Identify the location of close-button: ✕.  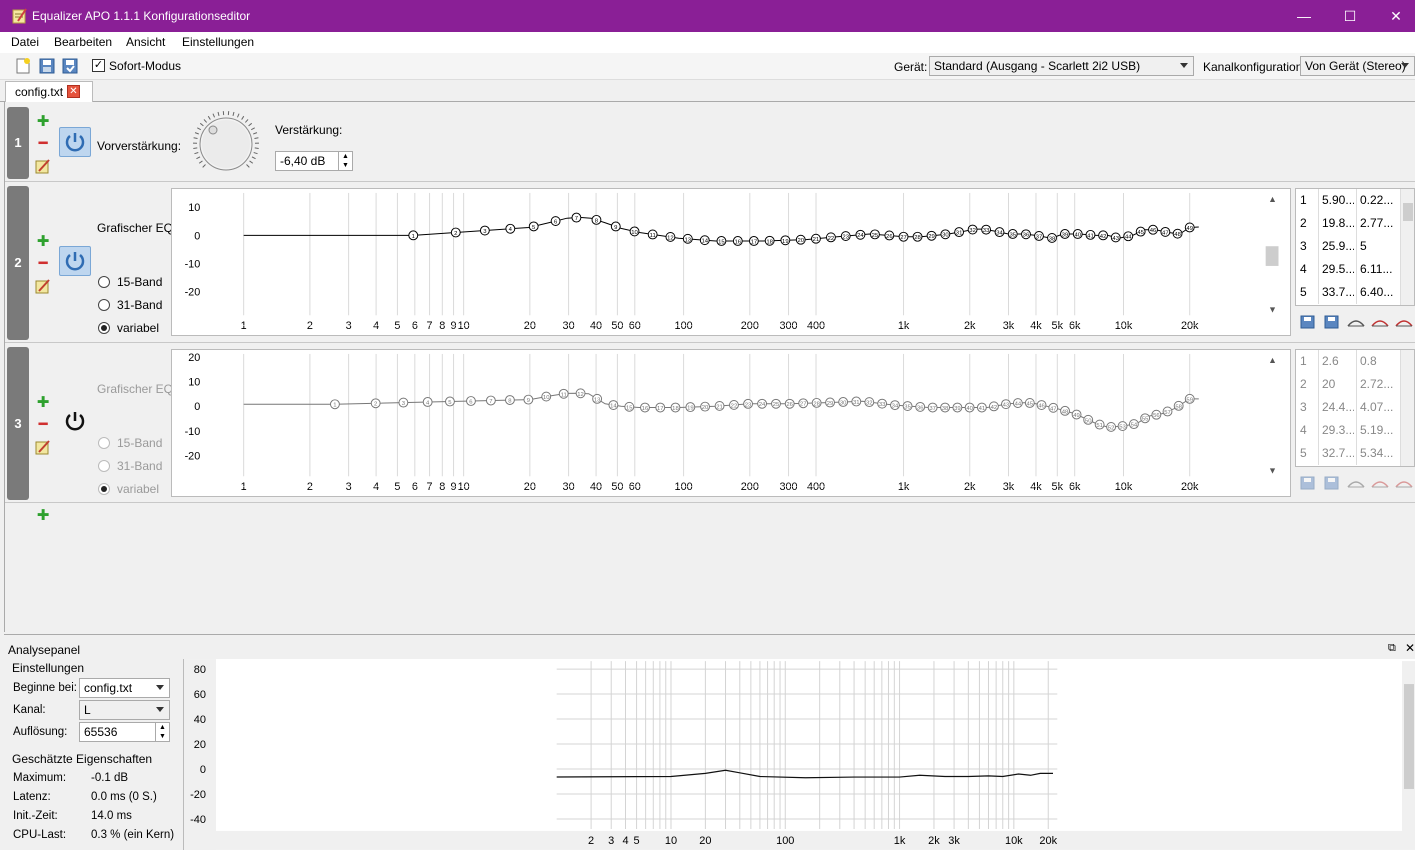
(1394, 16).